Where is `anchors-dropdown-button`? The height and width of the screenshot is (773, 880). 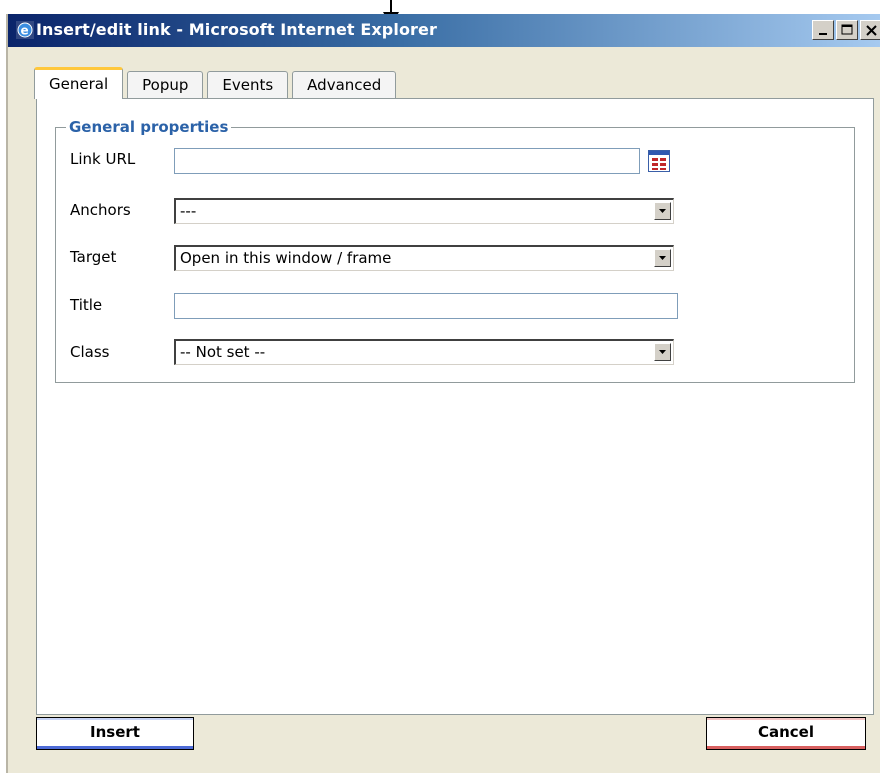
anchors-dropdown-button is located at coordinates (662, 211).